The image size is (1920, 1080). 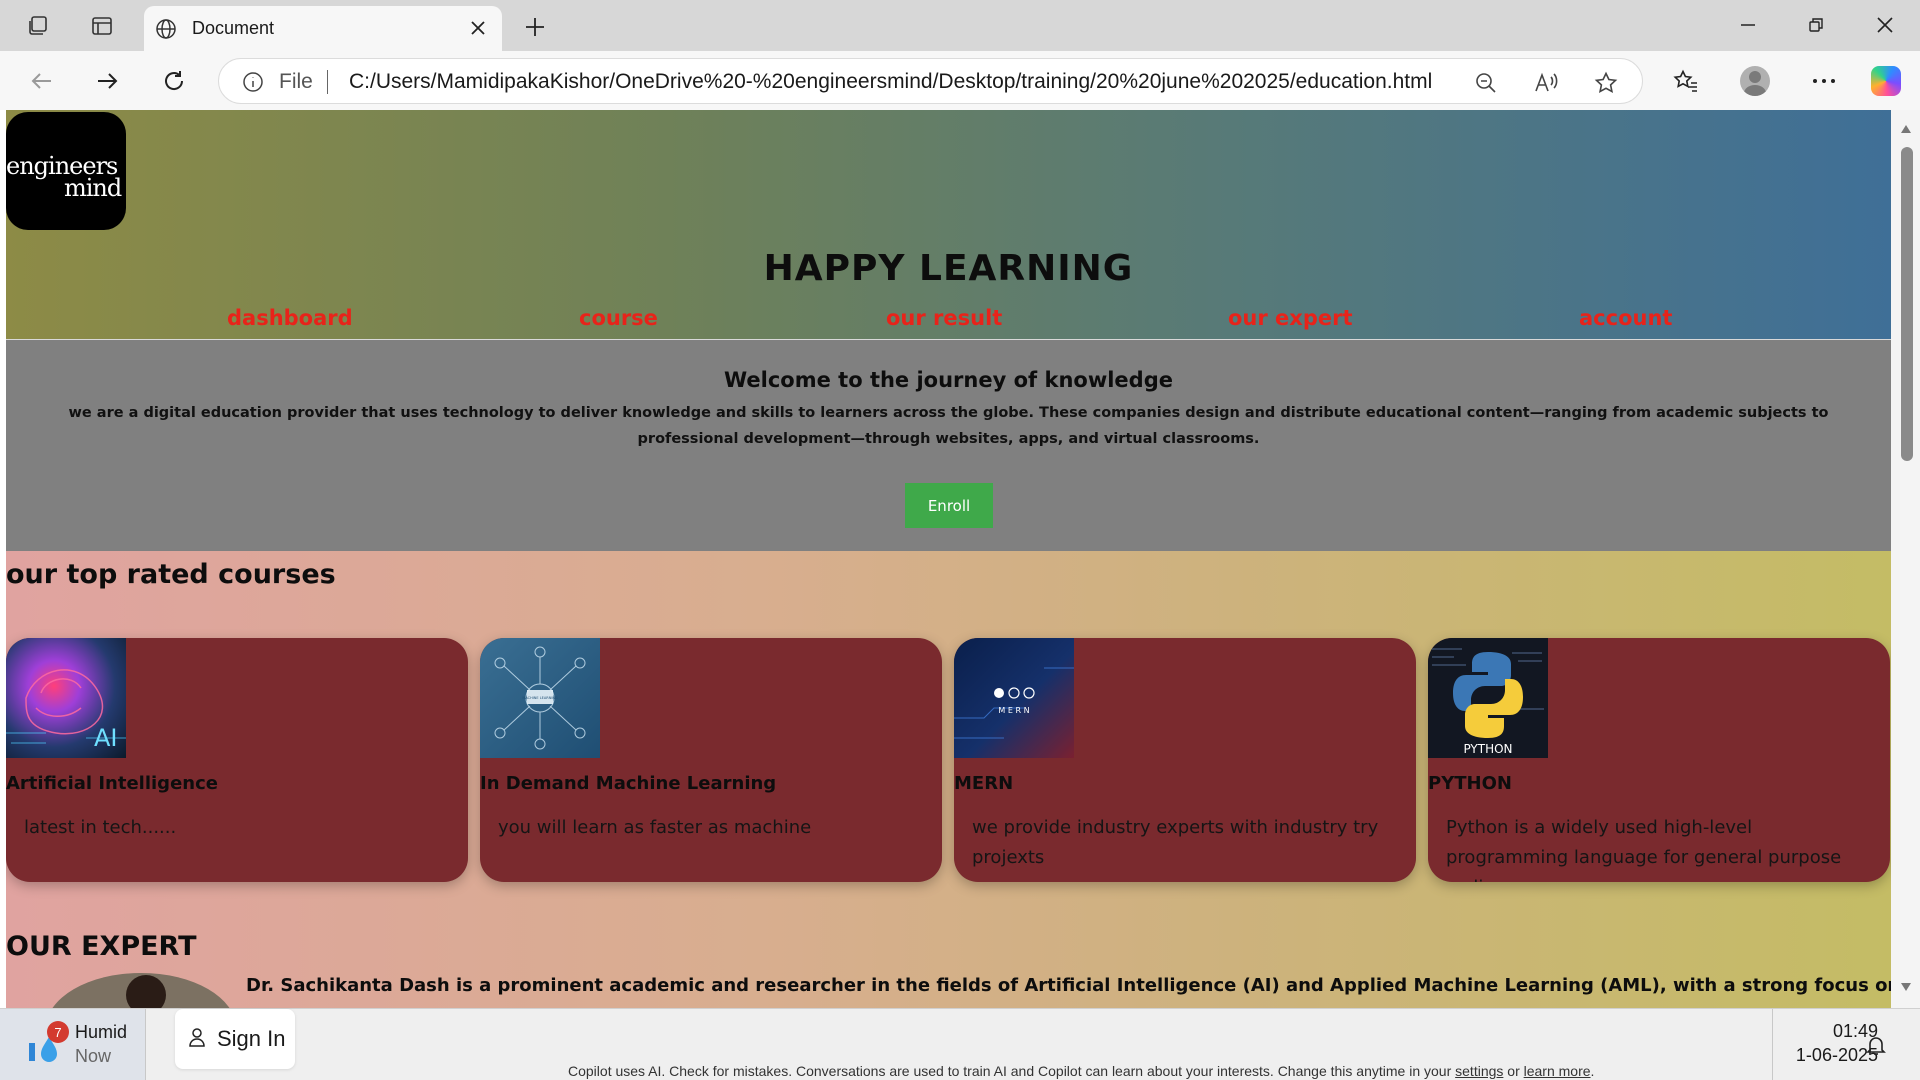 What do you see at coordinates (628, 783) in the screenshot?
I see `course-title: In Demand Machine Learning` at bounding box center [628, 783].